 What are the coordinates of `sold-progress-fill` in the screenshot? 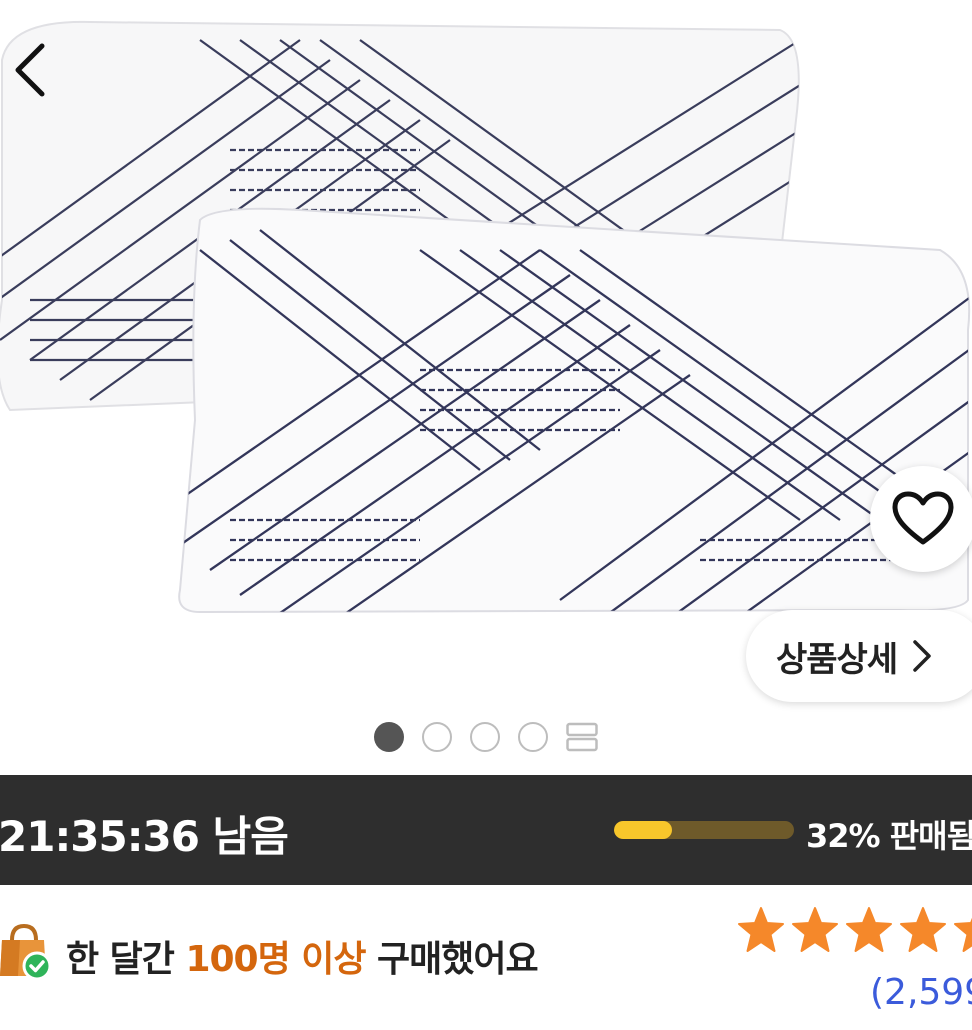 It's located at (643, 830).